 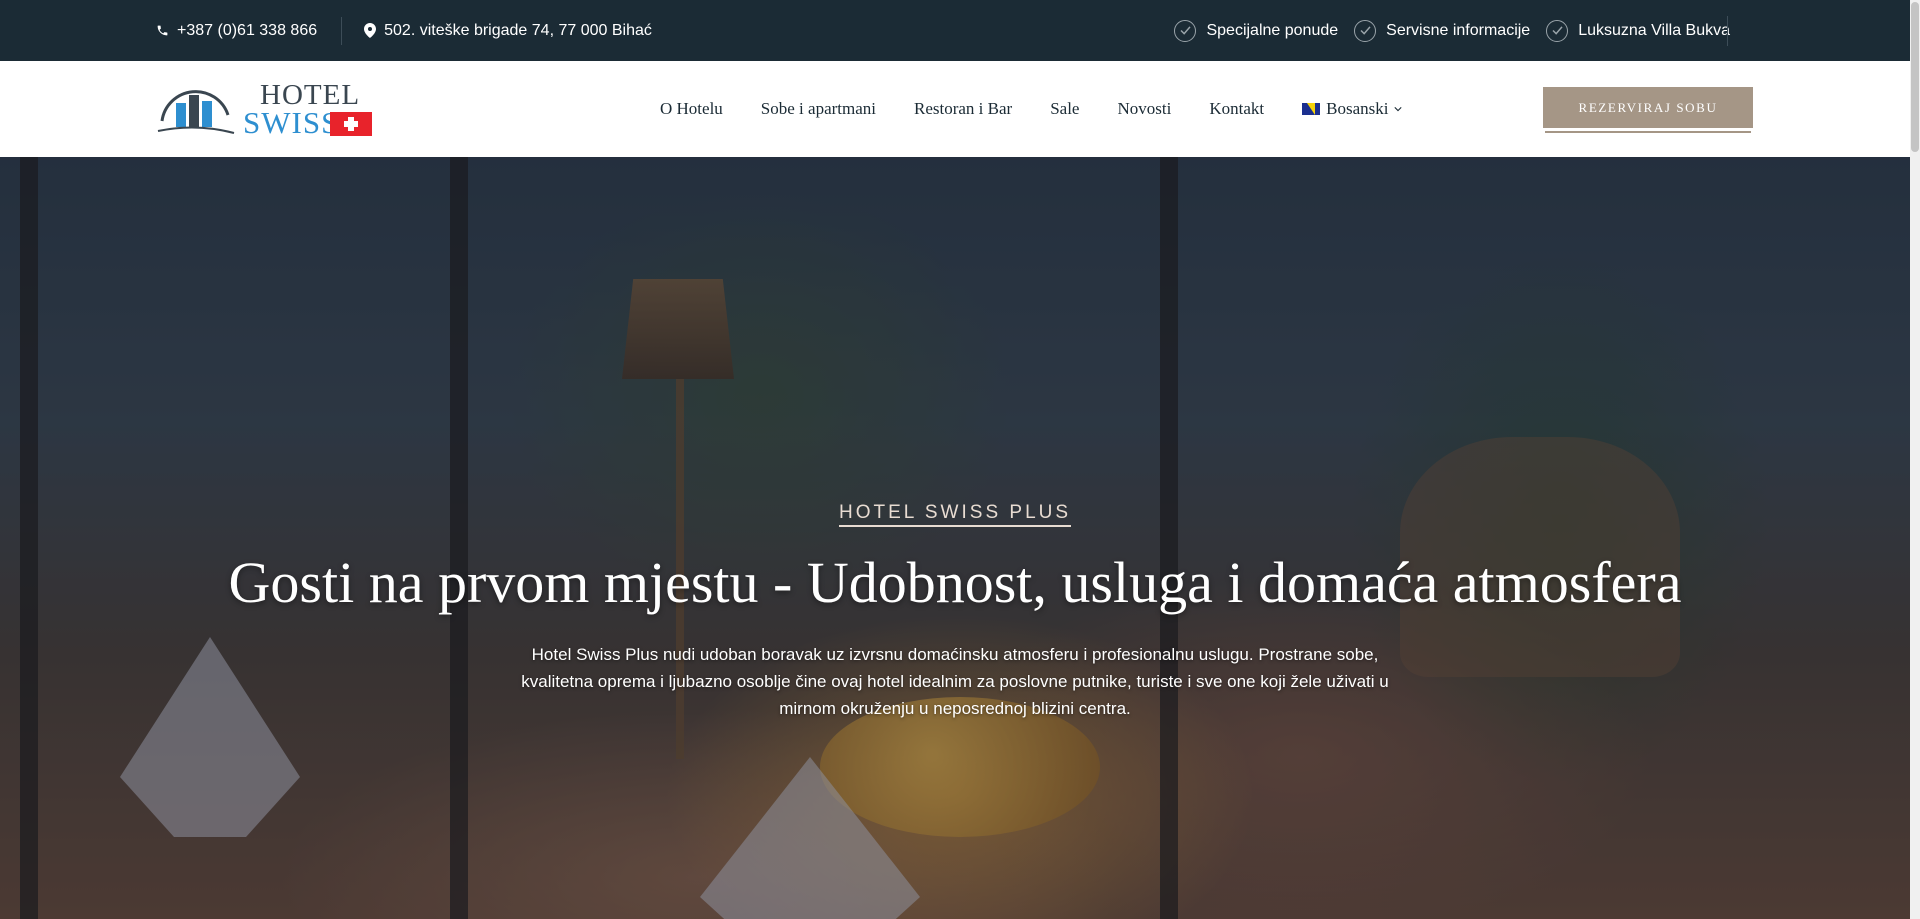 What do you see at coordinates (1915, 459) in the screenshot?
I see `page-scrollbar` at bounding box center [1915, 459].